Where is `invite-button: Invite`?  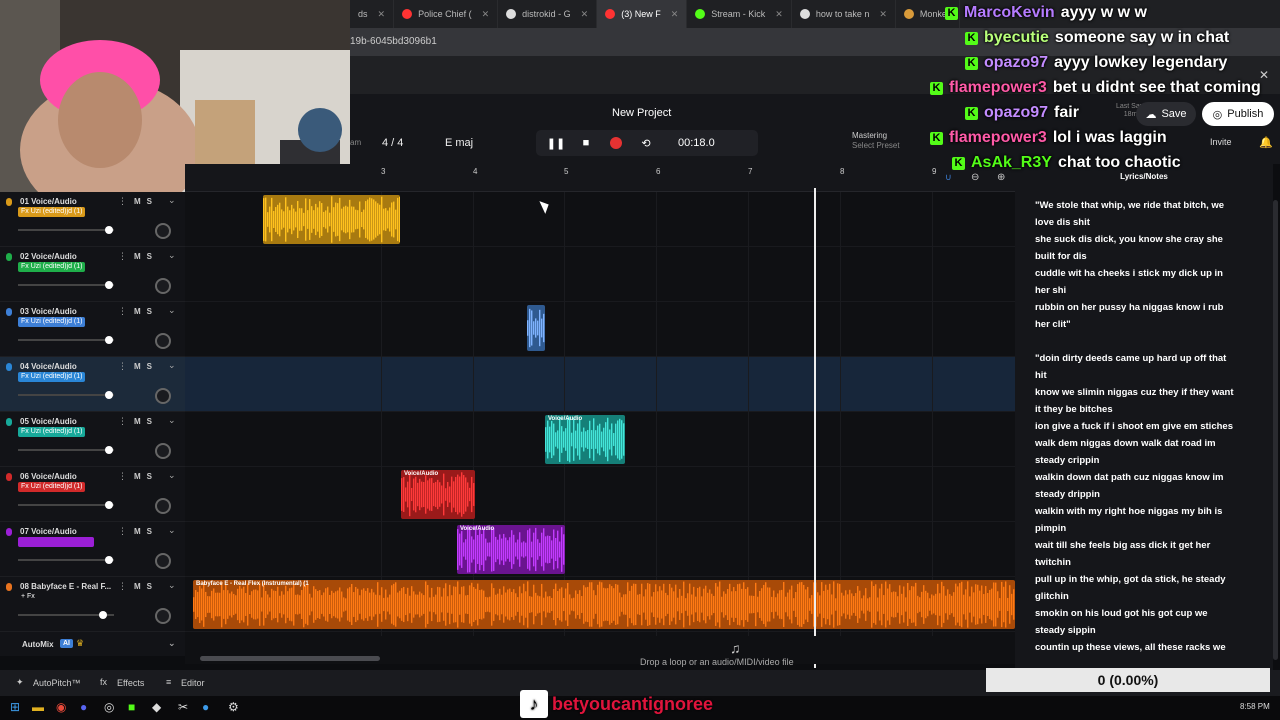
invite-button: Invite is located at coordinates (1221, 142).